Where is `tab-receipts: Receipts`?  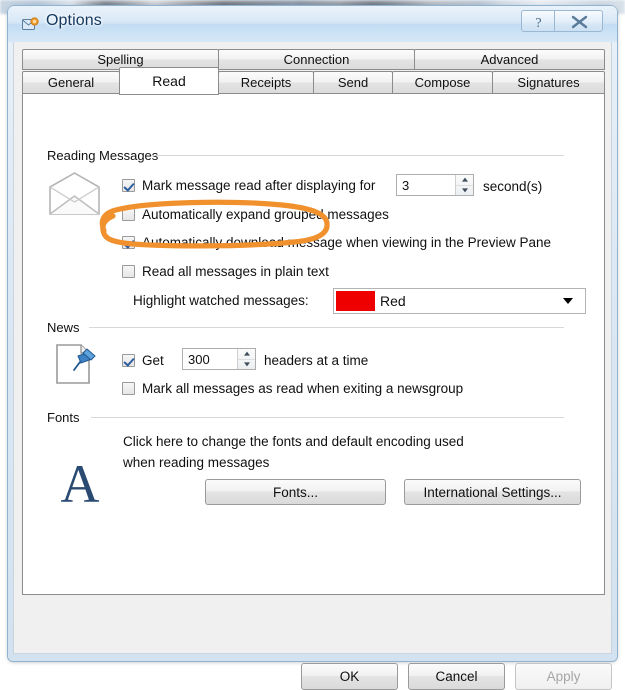
tab-receipts: Receipts is located at coordinates (266, 82).